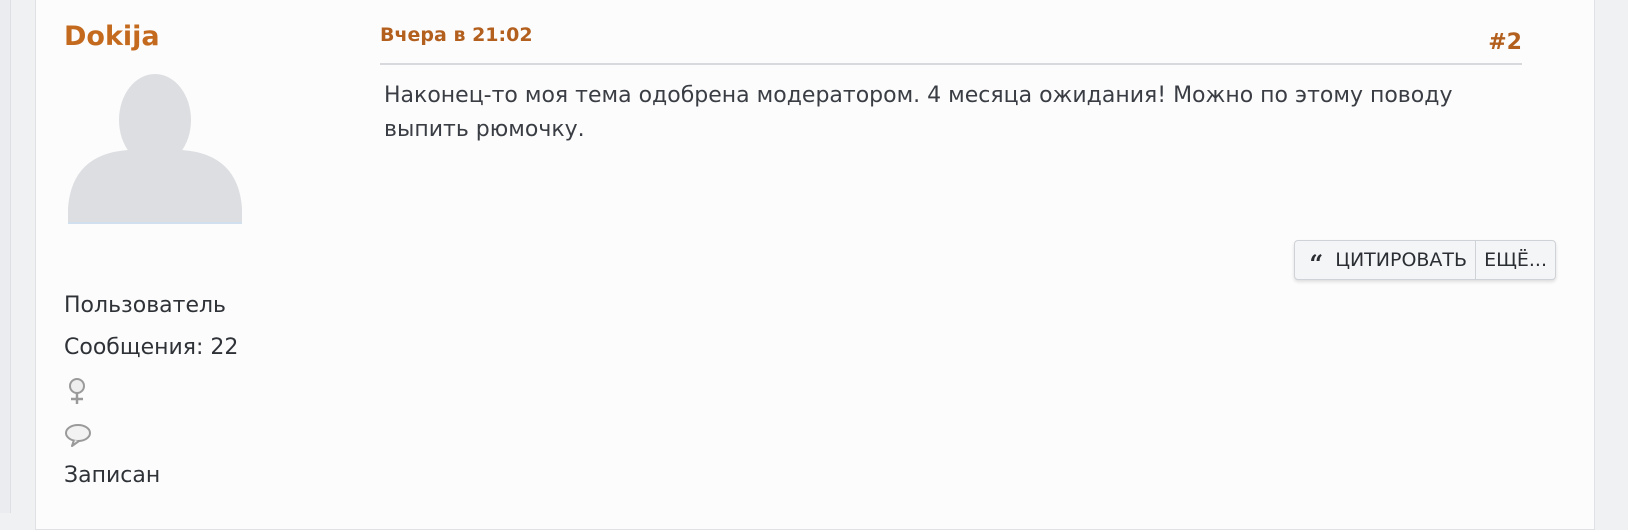 This screenshot has width=1628, height=530. What do you see at coordinates (951, 42) in the screenshot?
I see `post-header: Вчера в 21:02 #2` at bounding box center [951, 42].